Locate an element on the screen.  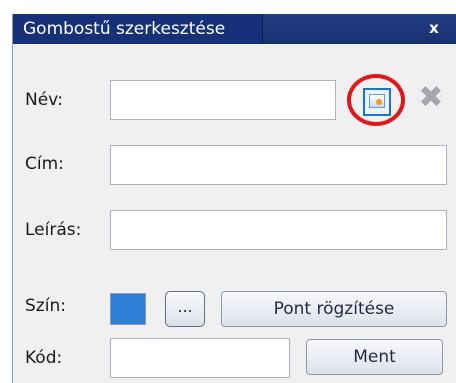
description-input is located at coordinates (278, 230).